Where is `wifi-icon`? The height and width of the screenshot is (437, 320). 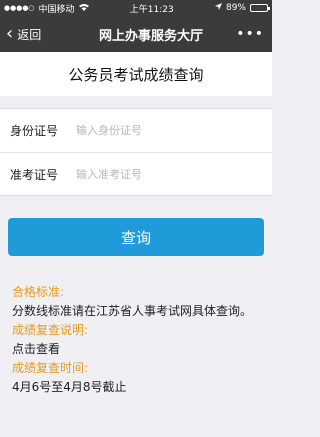 wifi-icon is located at coordinates (83, 8).